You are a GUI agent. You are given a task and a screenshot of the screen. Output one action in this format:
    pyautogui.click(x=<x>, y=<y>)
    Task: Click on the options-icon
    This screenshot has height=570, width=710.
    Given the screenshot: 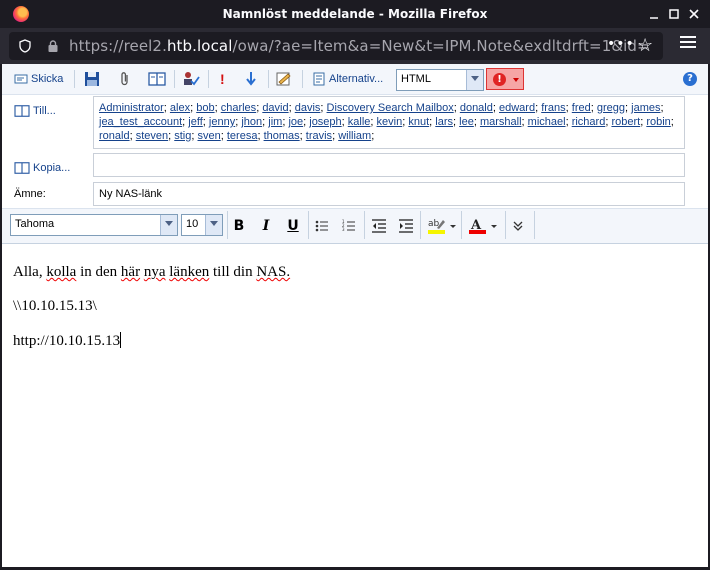 What is the action you would take?
    pyautogui.click(x=319, y=79)
    